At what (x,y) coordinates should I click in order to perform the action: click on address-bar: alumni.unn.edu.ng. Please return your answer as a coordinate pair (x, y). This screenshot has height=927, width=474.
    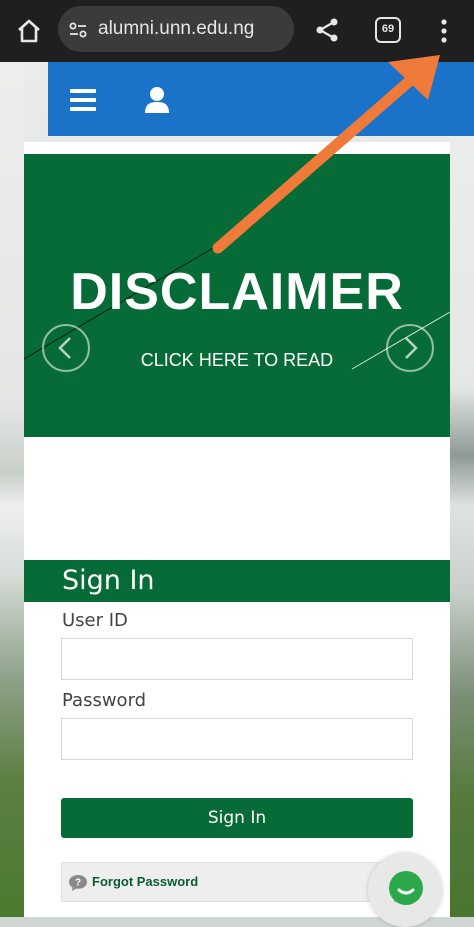
    Looking at the image, I should click on (176, 29).